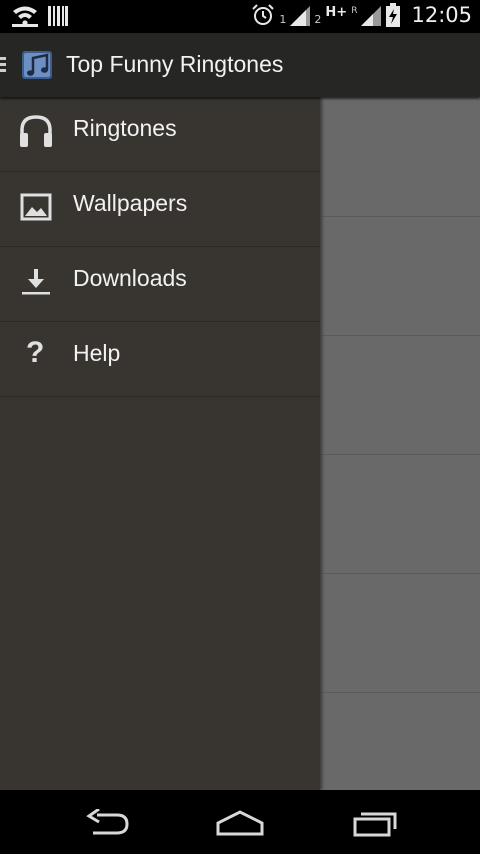  I want to click on sim1-label: 1, so click(283, 19).